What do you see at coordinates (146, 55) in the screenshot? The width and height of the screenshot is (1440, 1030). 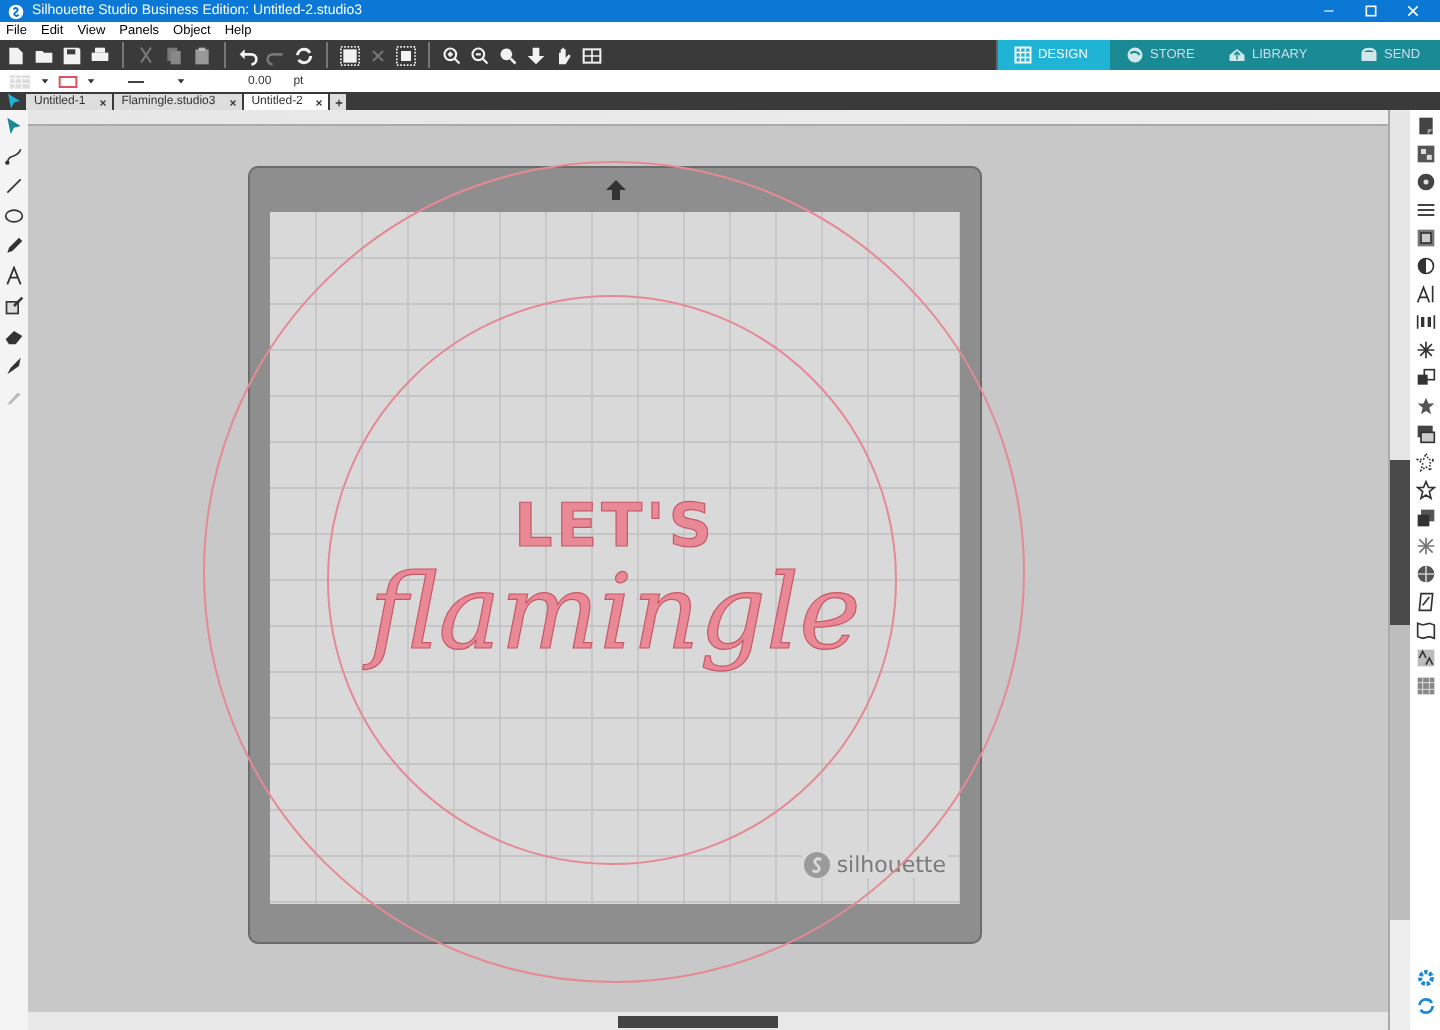 I see `scissors-icon` at bounding box center [146, 55].